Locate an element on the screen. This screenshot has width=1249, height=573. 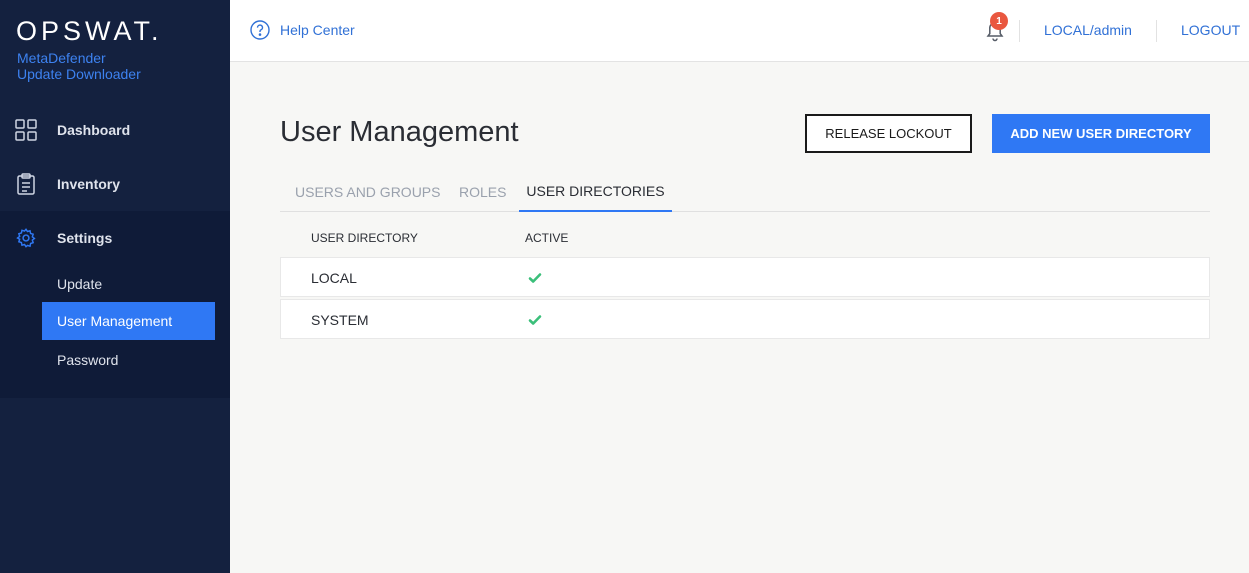
sidebar-item-settings: Settings is located at coordinates (115, 238).